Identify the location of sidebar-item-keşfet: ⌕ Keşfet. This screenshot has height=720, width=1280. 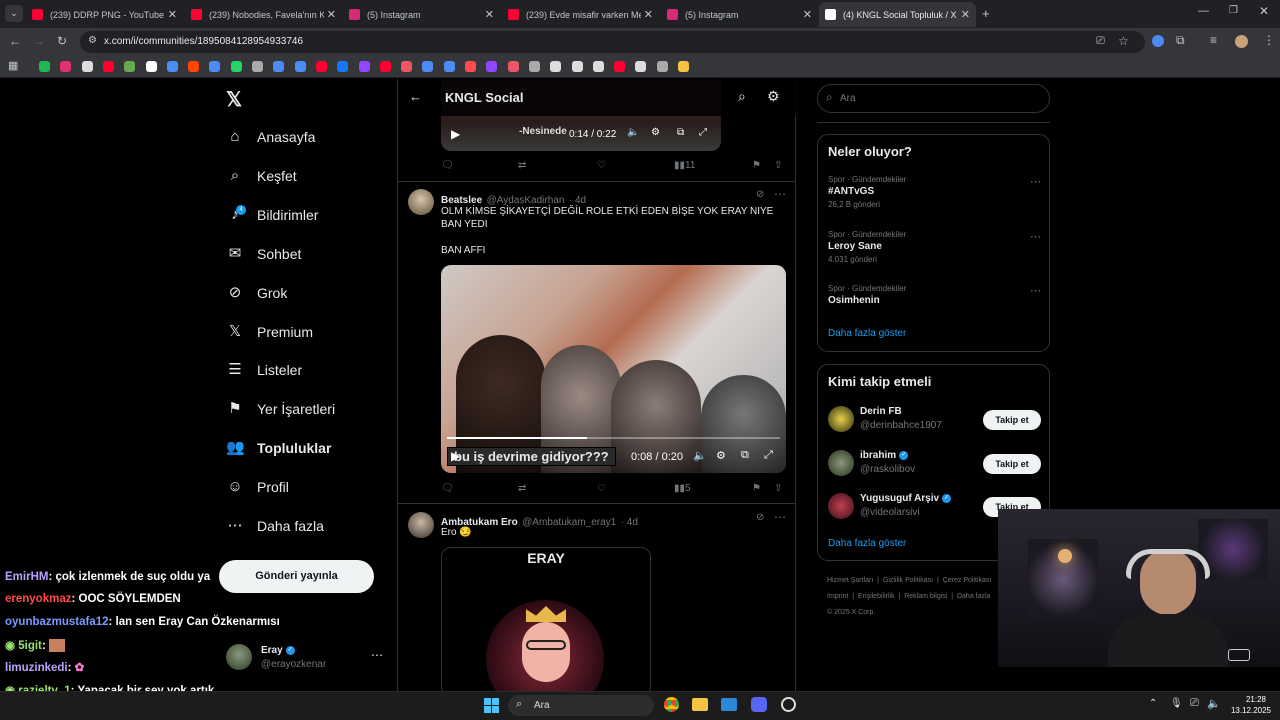
(261, 176).